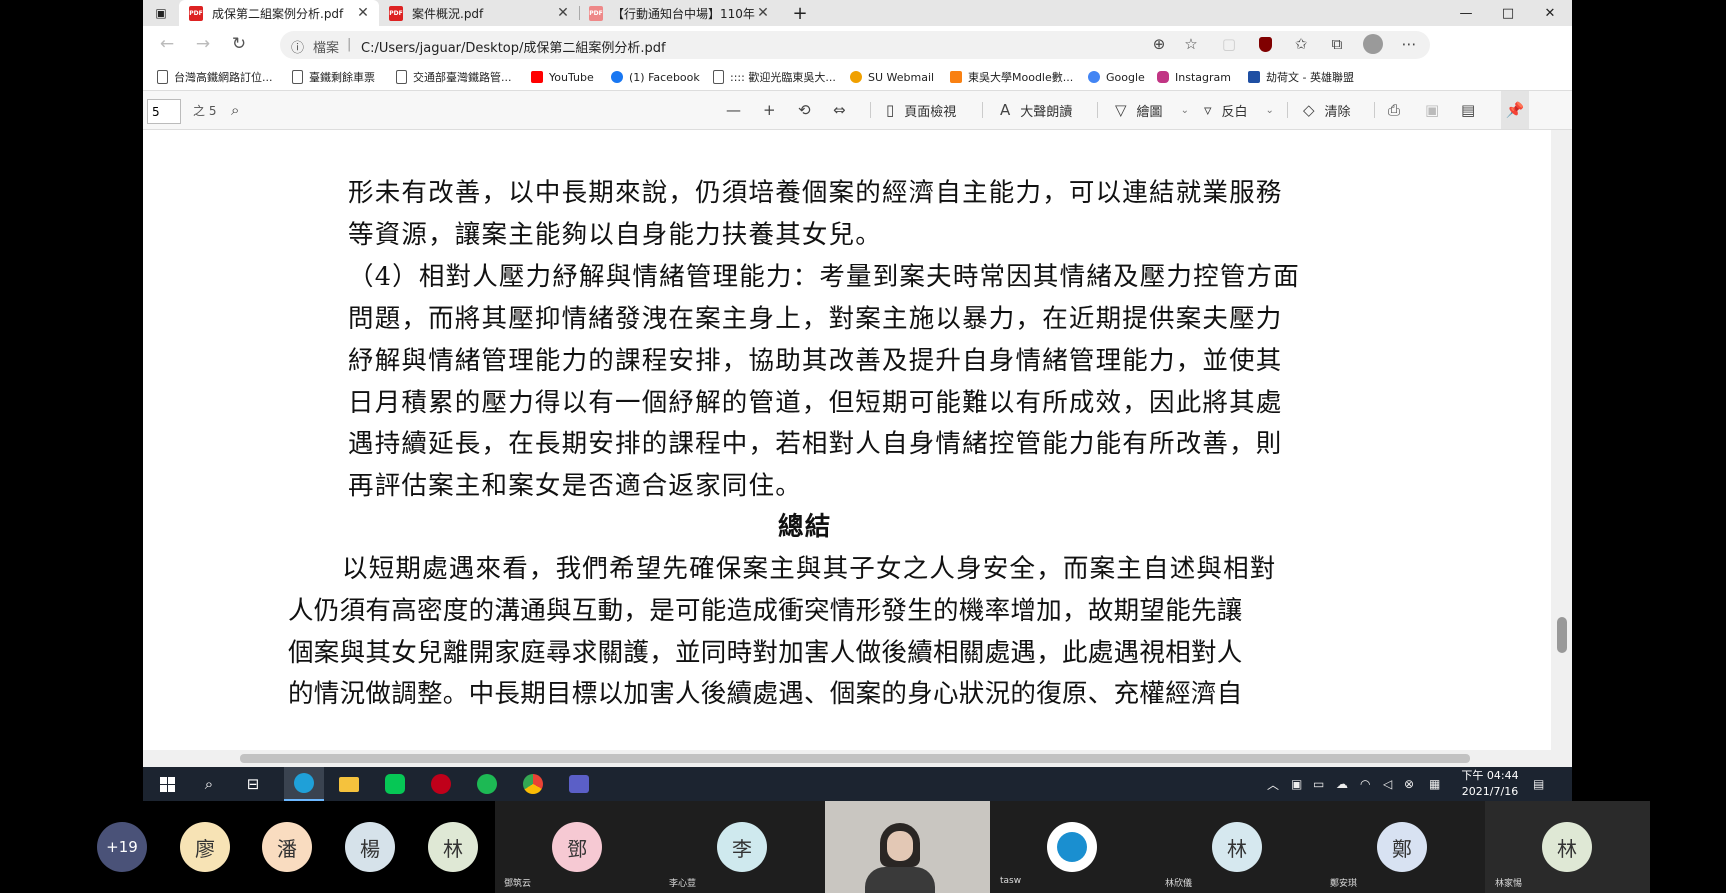  Describe the element at coordinates (122, 847) in the screenshot. I see `more-participants-button: +19` at that location.